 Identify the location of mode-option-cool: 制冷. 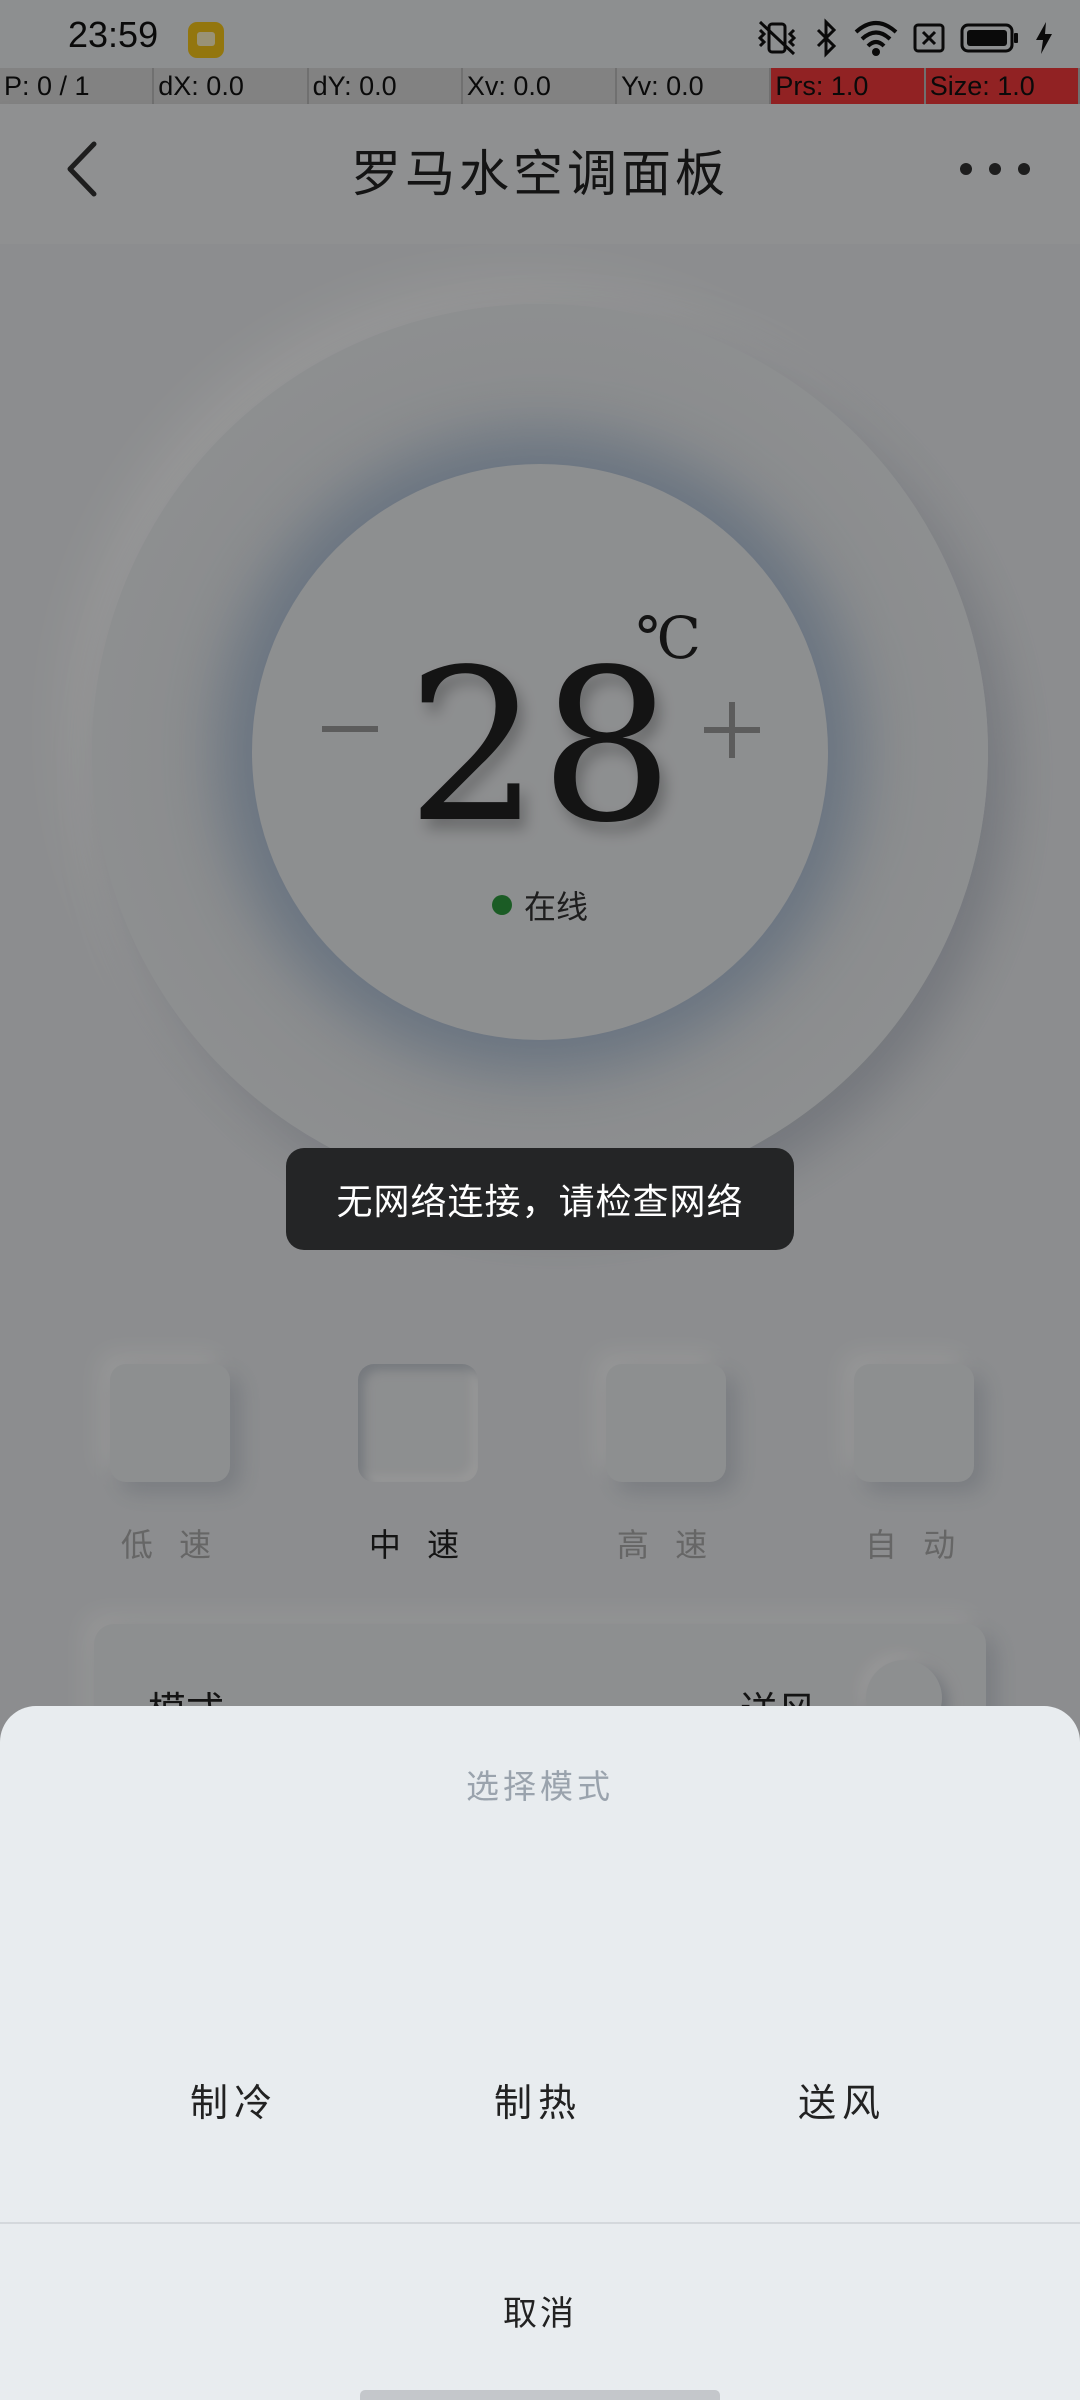
(234, 2099).